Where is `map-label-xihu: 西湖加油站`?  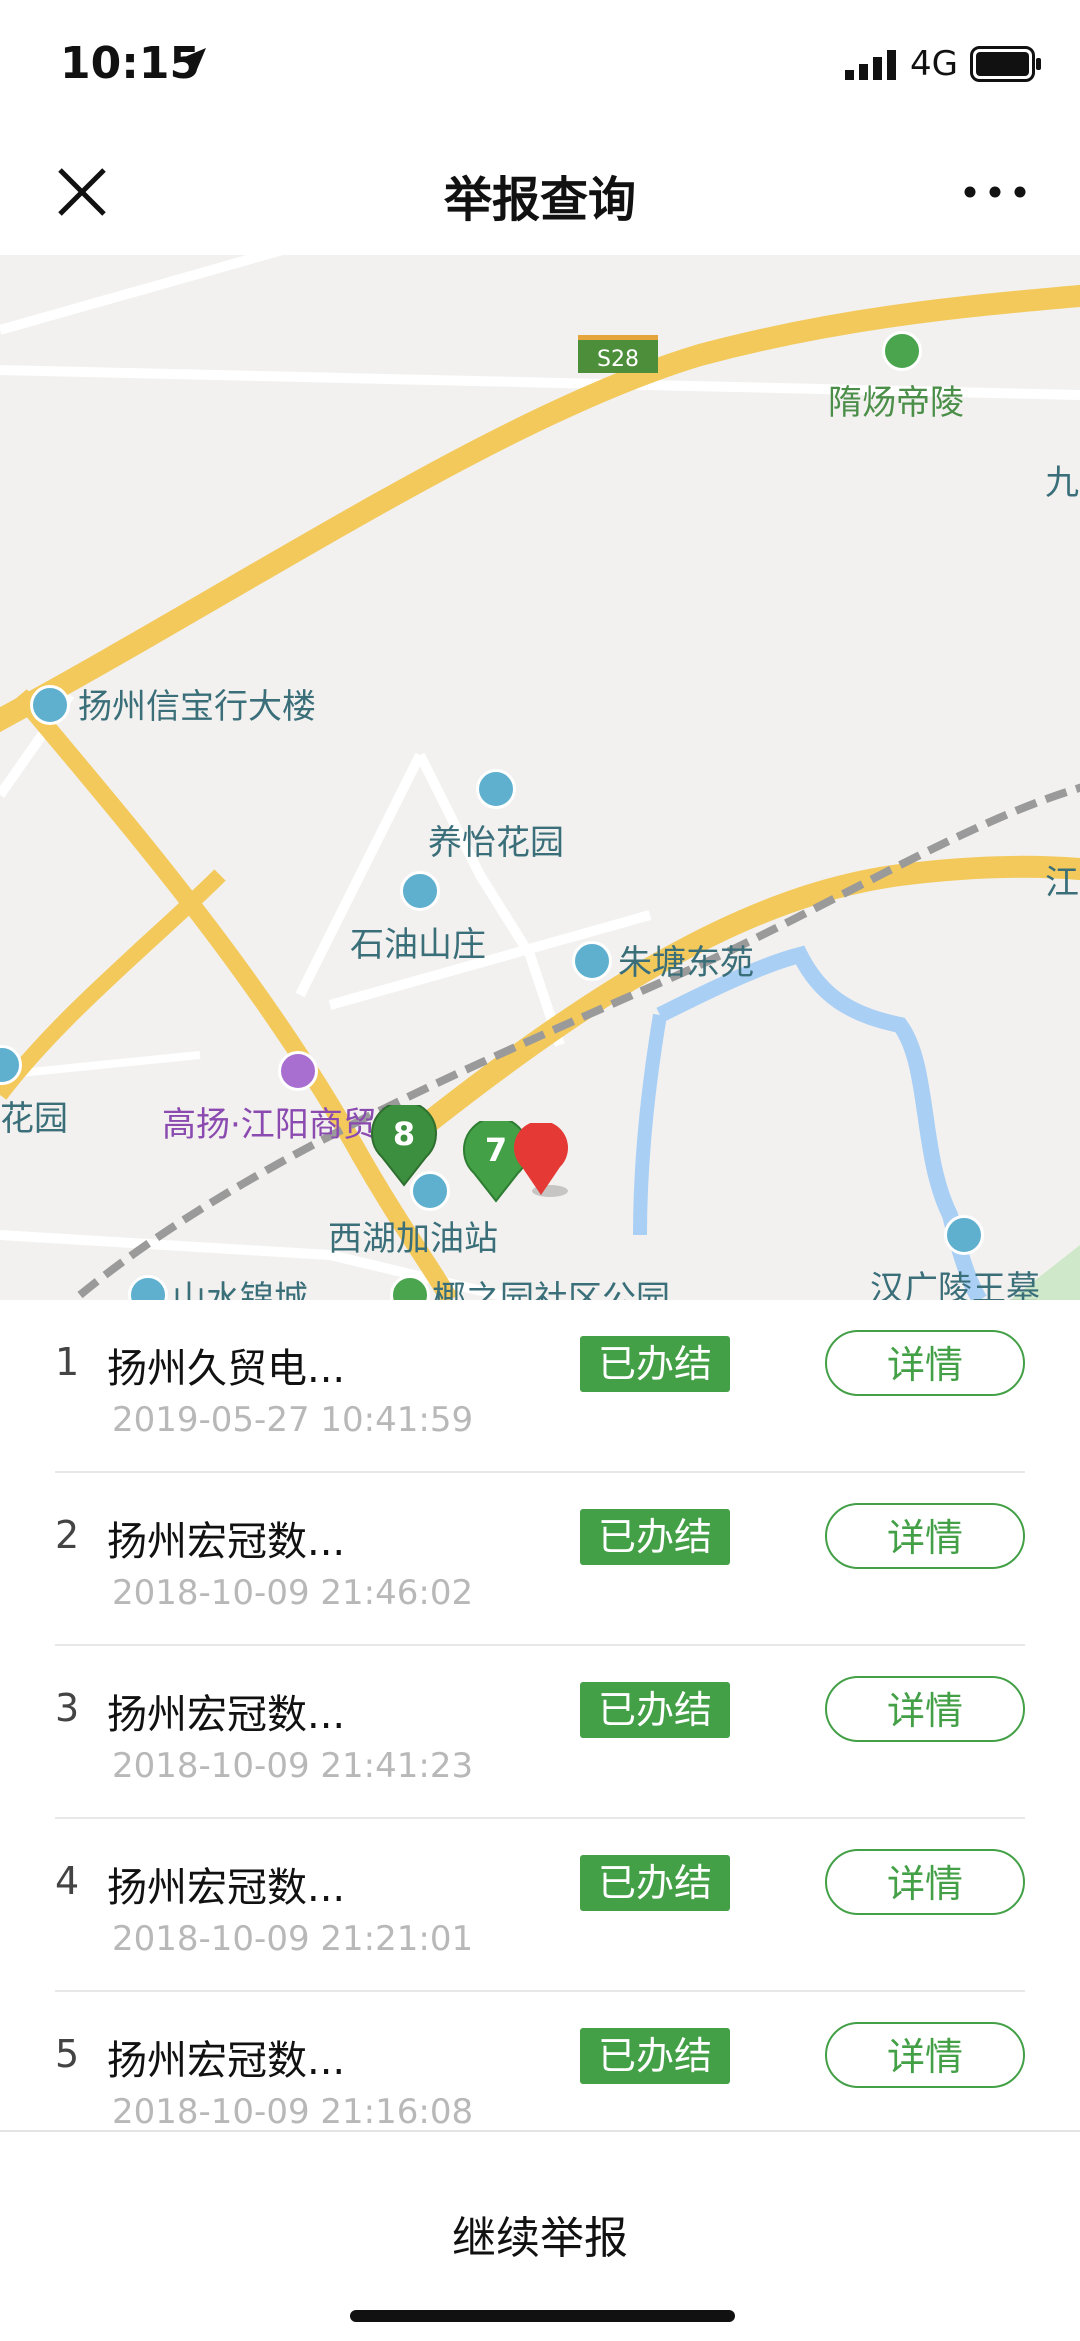 map-label-xihu: 西湖加油站 is located at coordinates (413, 1239).